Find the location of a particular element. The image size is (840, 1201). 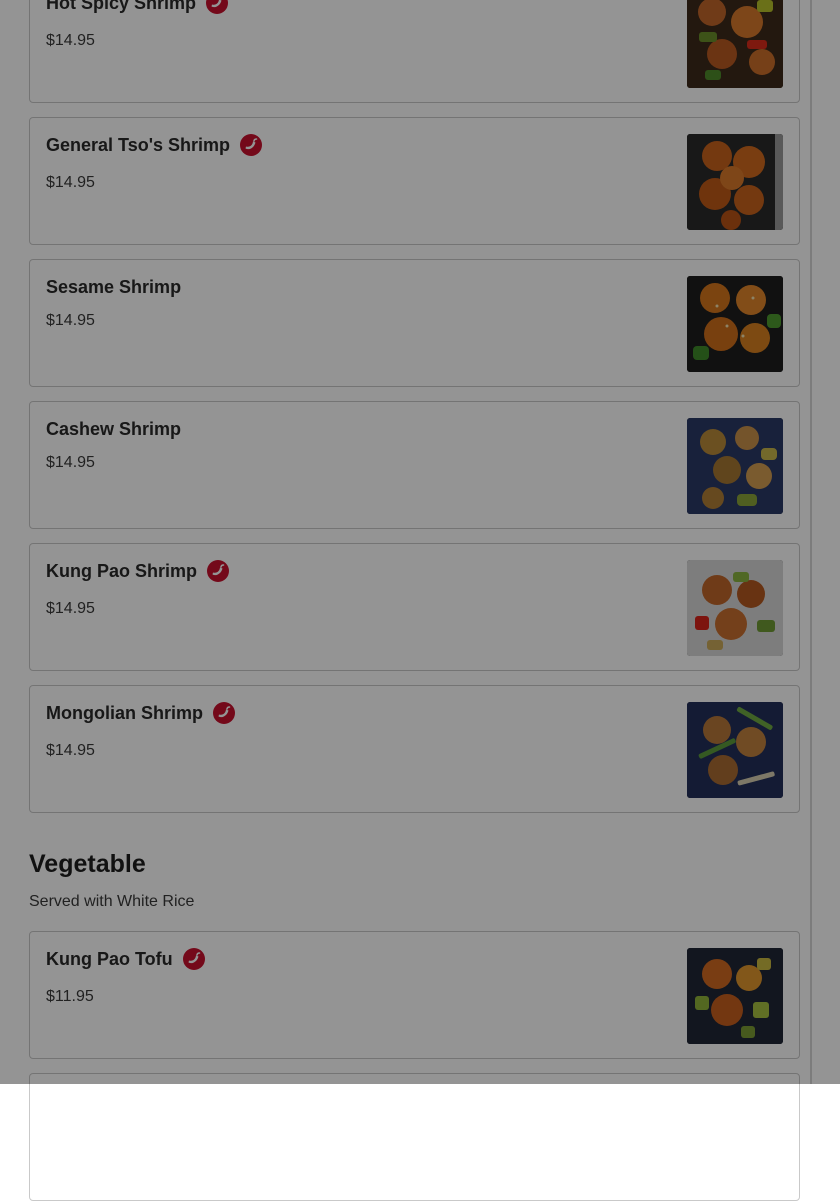

menu-item-card: General Tso's Shrimp $14.95 is located at coordinates (414, 181).